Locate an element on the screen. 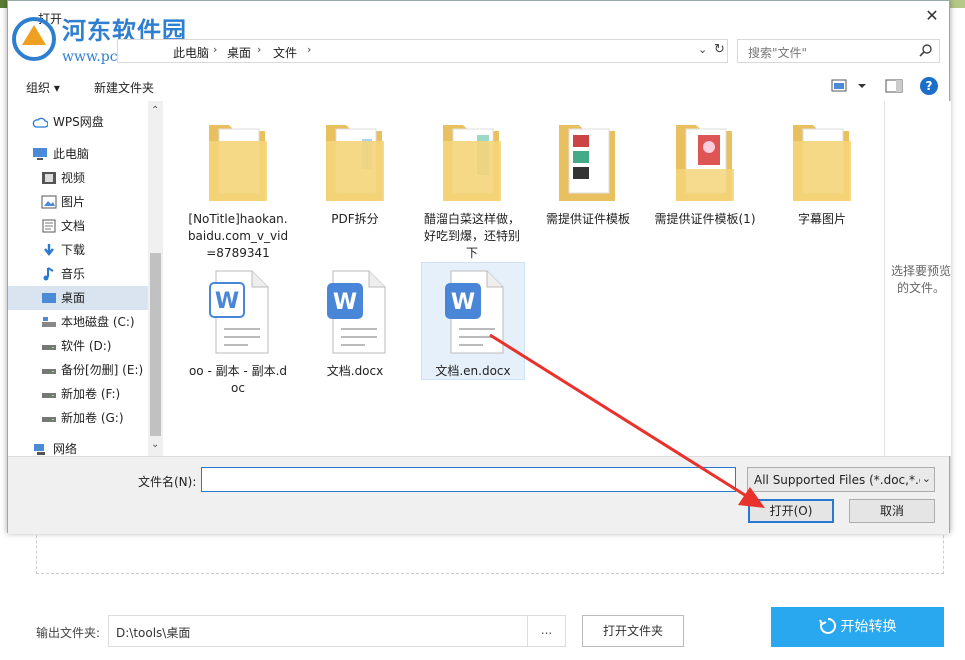  file-type-filter-value: All Supported Files (*.doc,*.d is located at coordinates (840, 480).